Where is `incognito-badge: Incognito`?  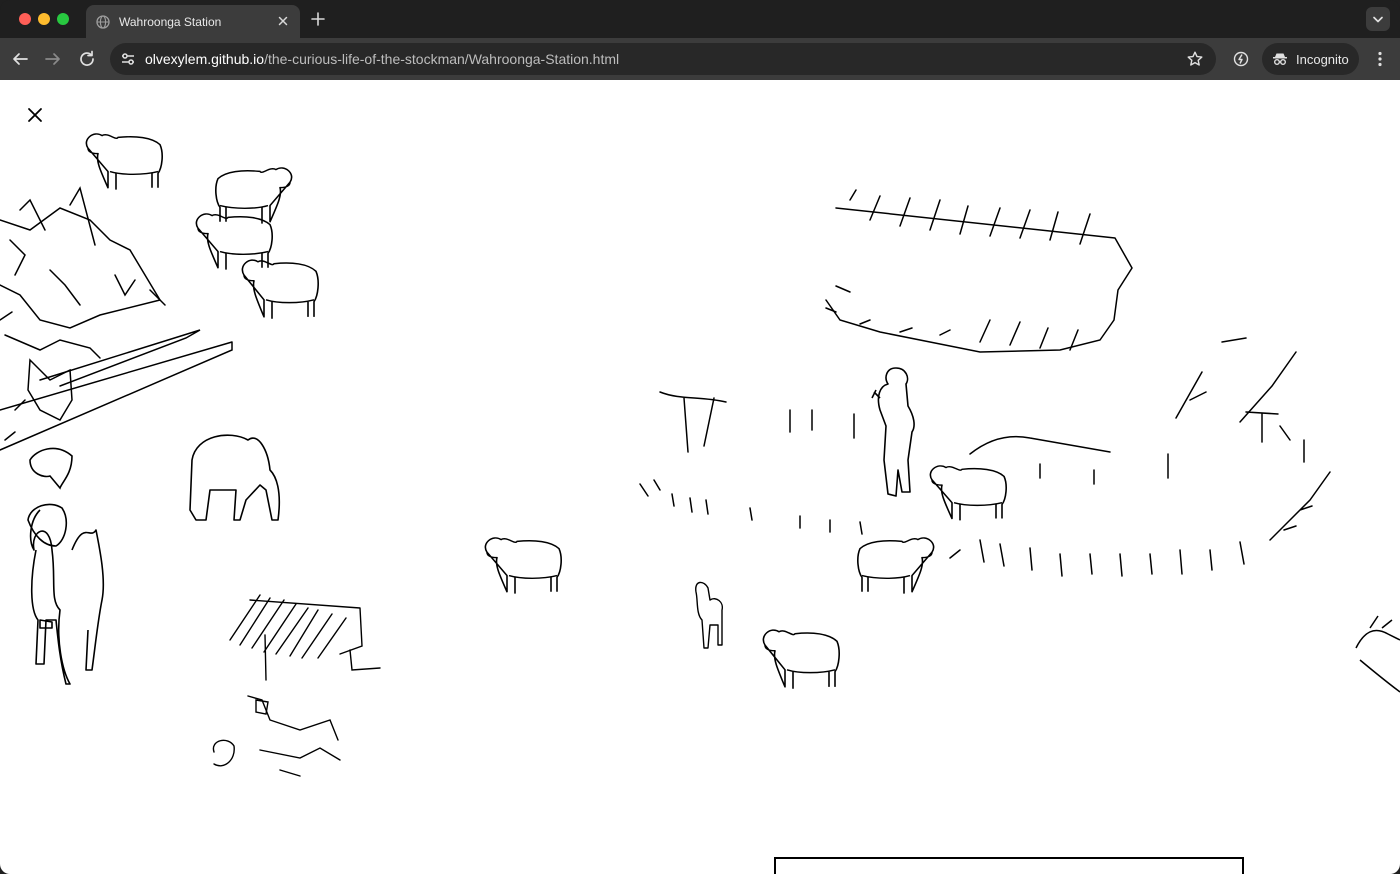
incognito-badge: Incognito is located at coordinates (1310, 59).